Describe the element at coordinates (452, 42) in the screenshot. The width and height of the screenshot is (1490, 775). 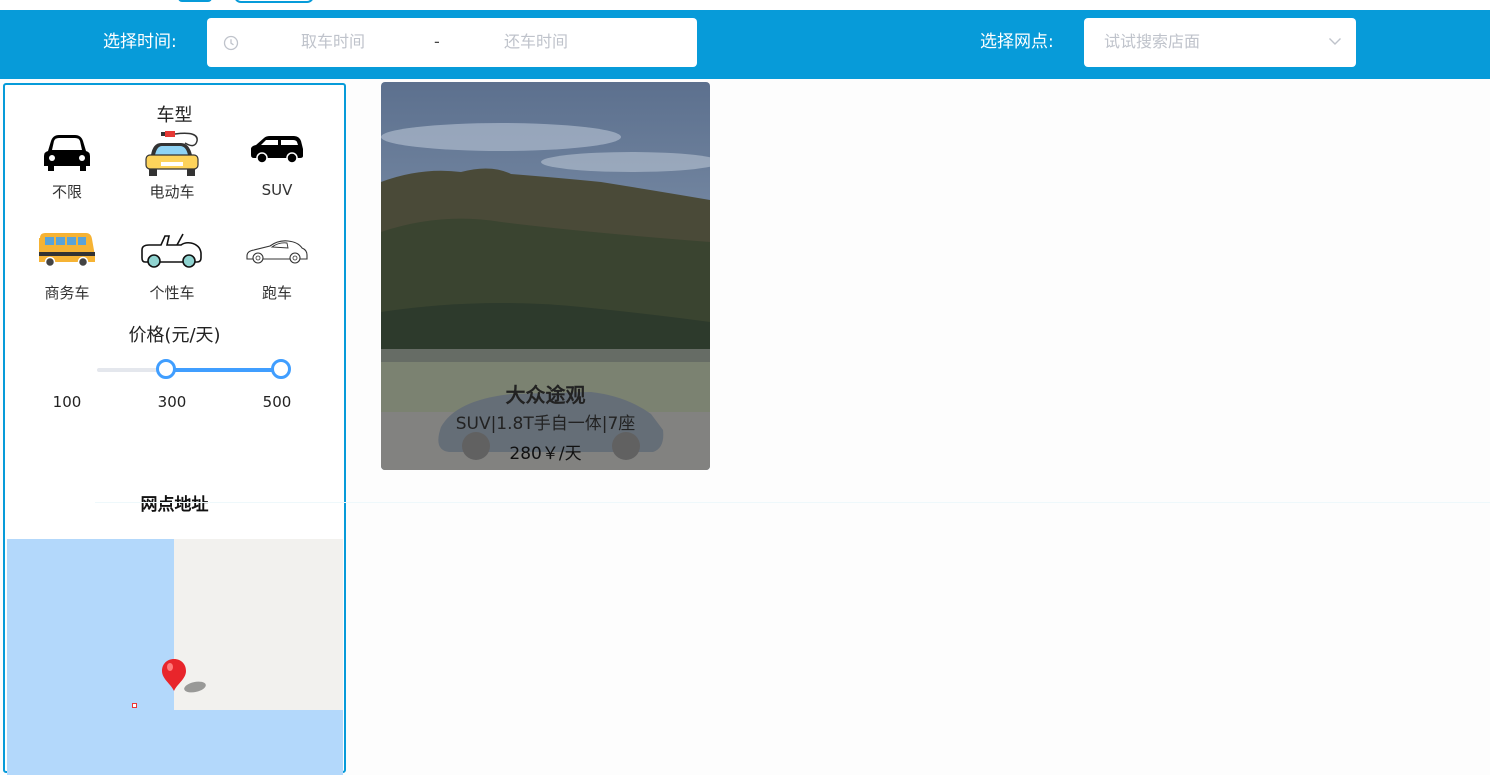
I see `rental-date-range-picker: 取车时间 - 还车时间` at that location.